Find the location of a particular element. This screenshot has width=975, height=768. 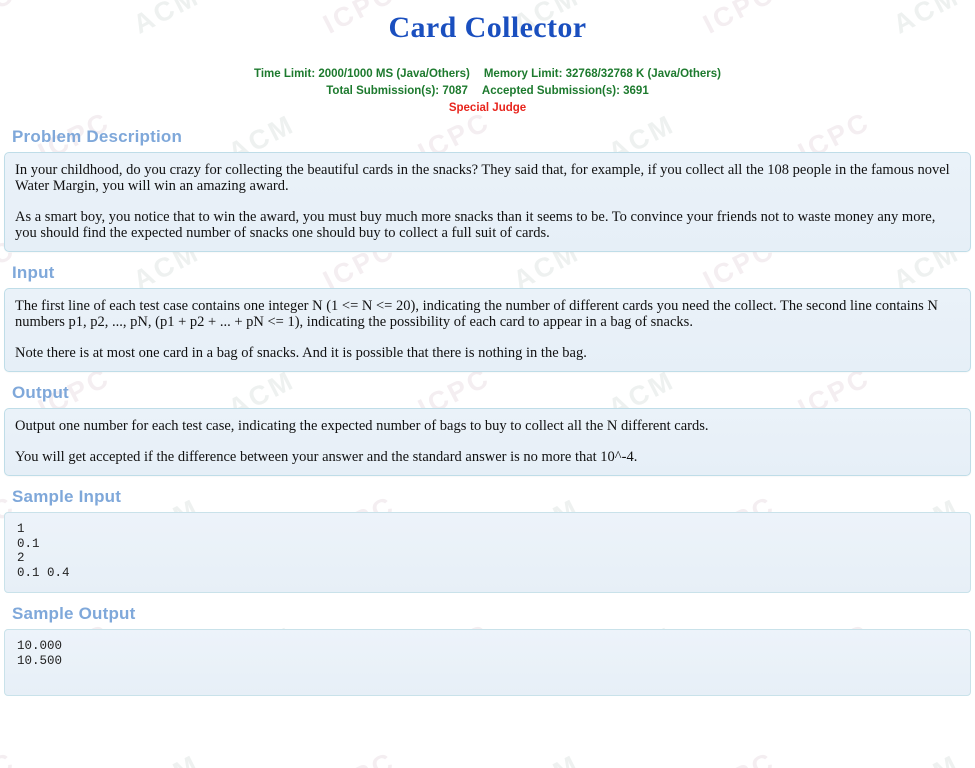

accepted-submissions-label: Accepted Submission(s): 3691 is located at coordinates (565, 91).